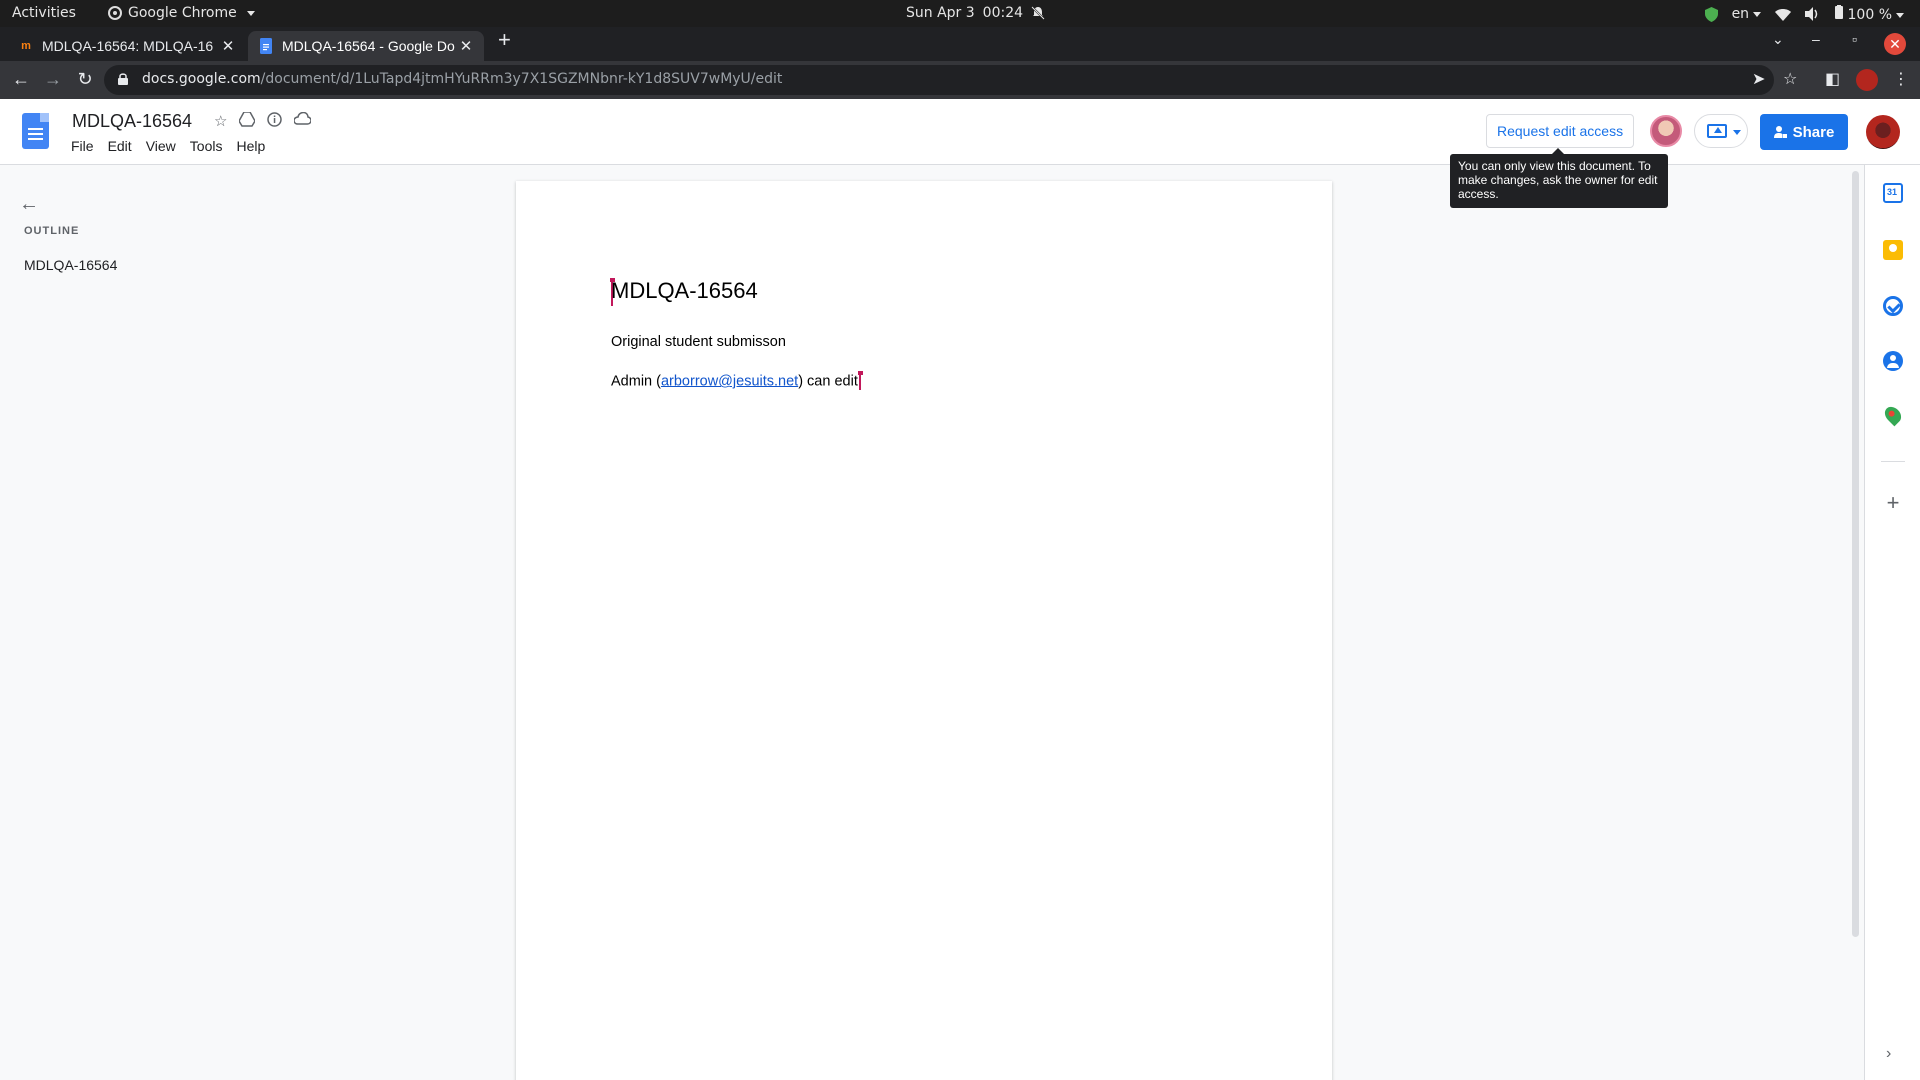 Image resolution: width=1920 pixels, height=1080 pixels. I want to click on maps-icon, so click(1893, 415).